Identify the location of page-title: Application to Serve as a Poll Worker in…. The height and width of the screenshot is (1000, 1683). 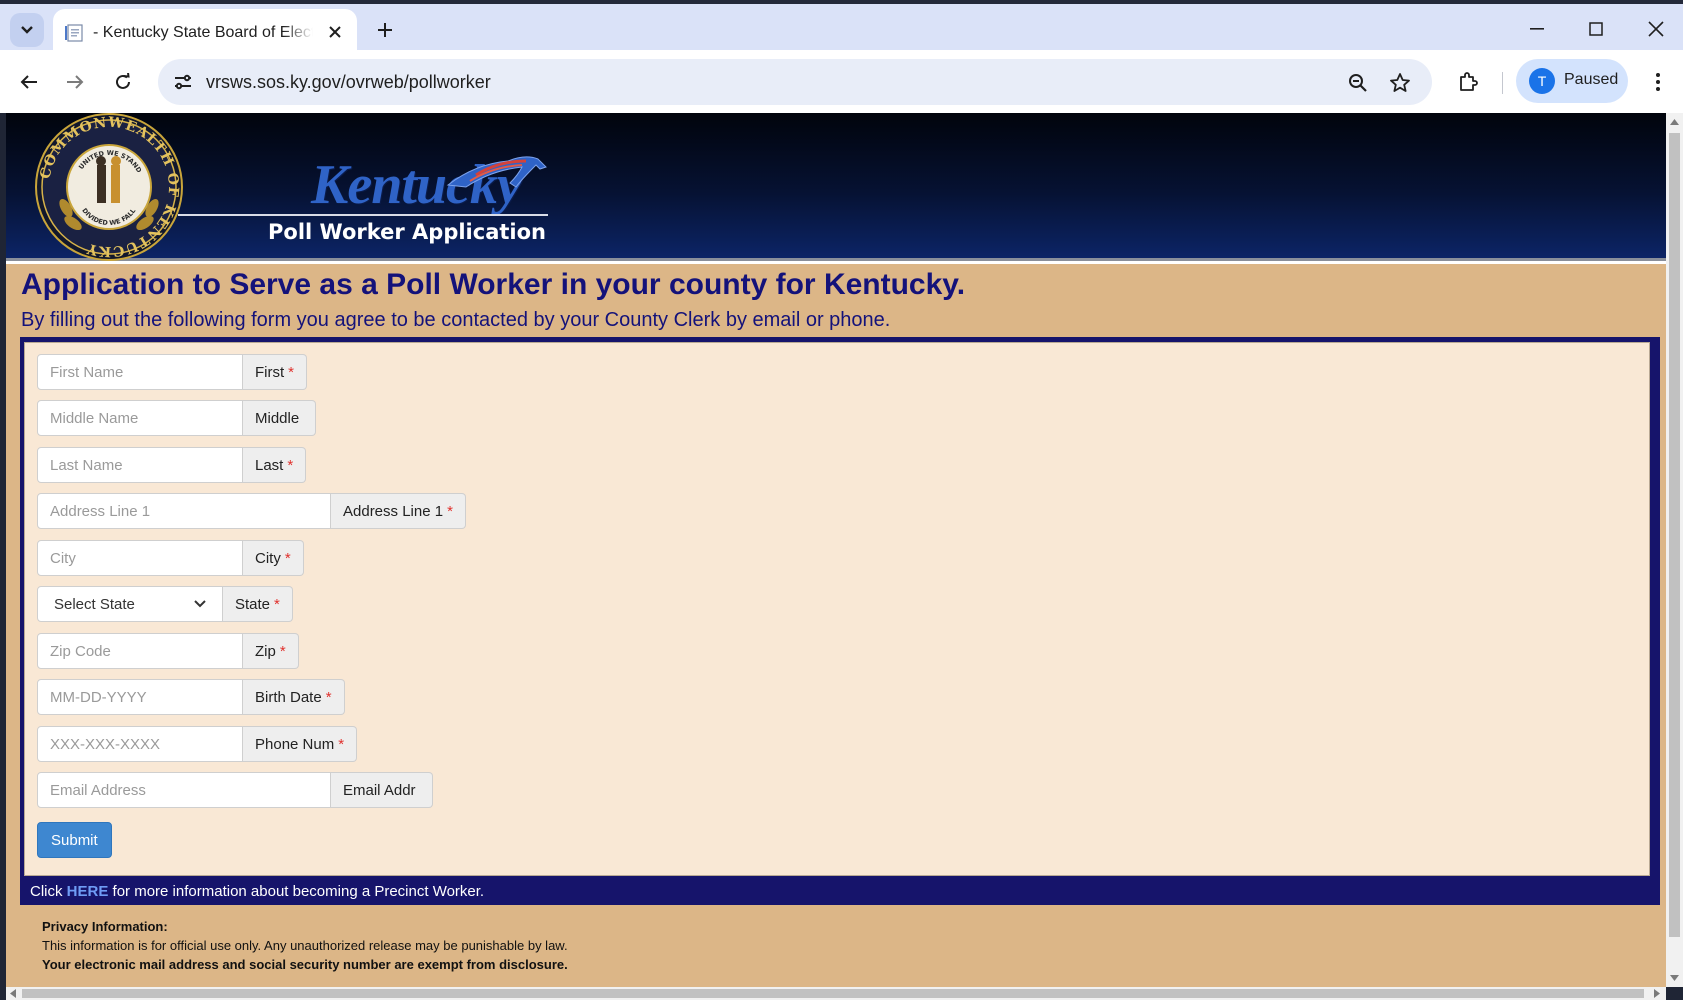
(493, 284).